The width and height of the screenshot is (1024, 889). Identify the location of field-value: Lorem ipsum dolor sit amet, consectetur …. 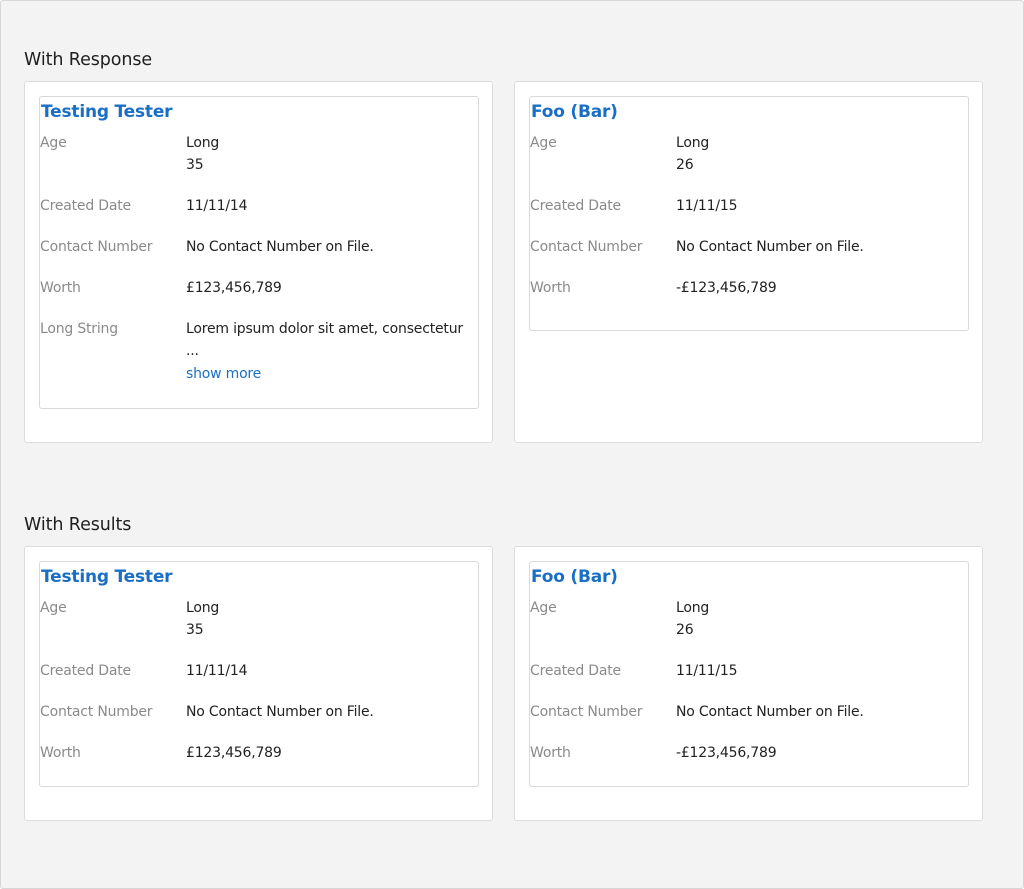
(324, 351).